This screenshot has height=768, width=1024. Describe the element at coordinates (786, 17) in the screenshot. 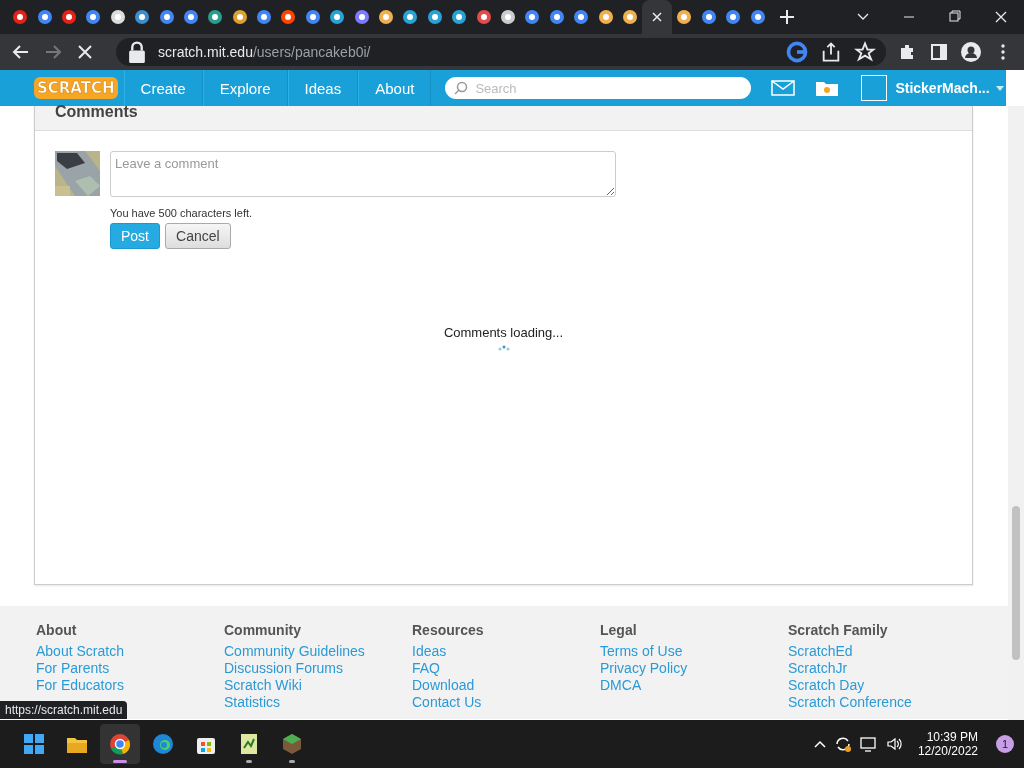

I see `new-tab-icon` at that location.